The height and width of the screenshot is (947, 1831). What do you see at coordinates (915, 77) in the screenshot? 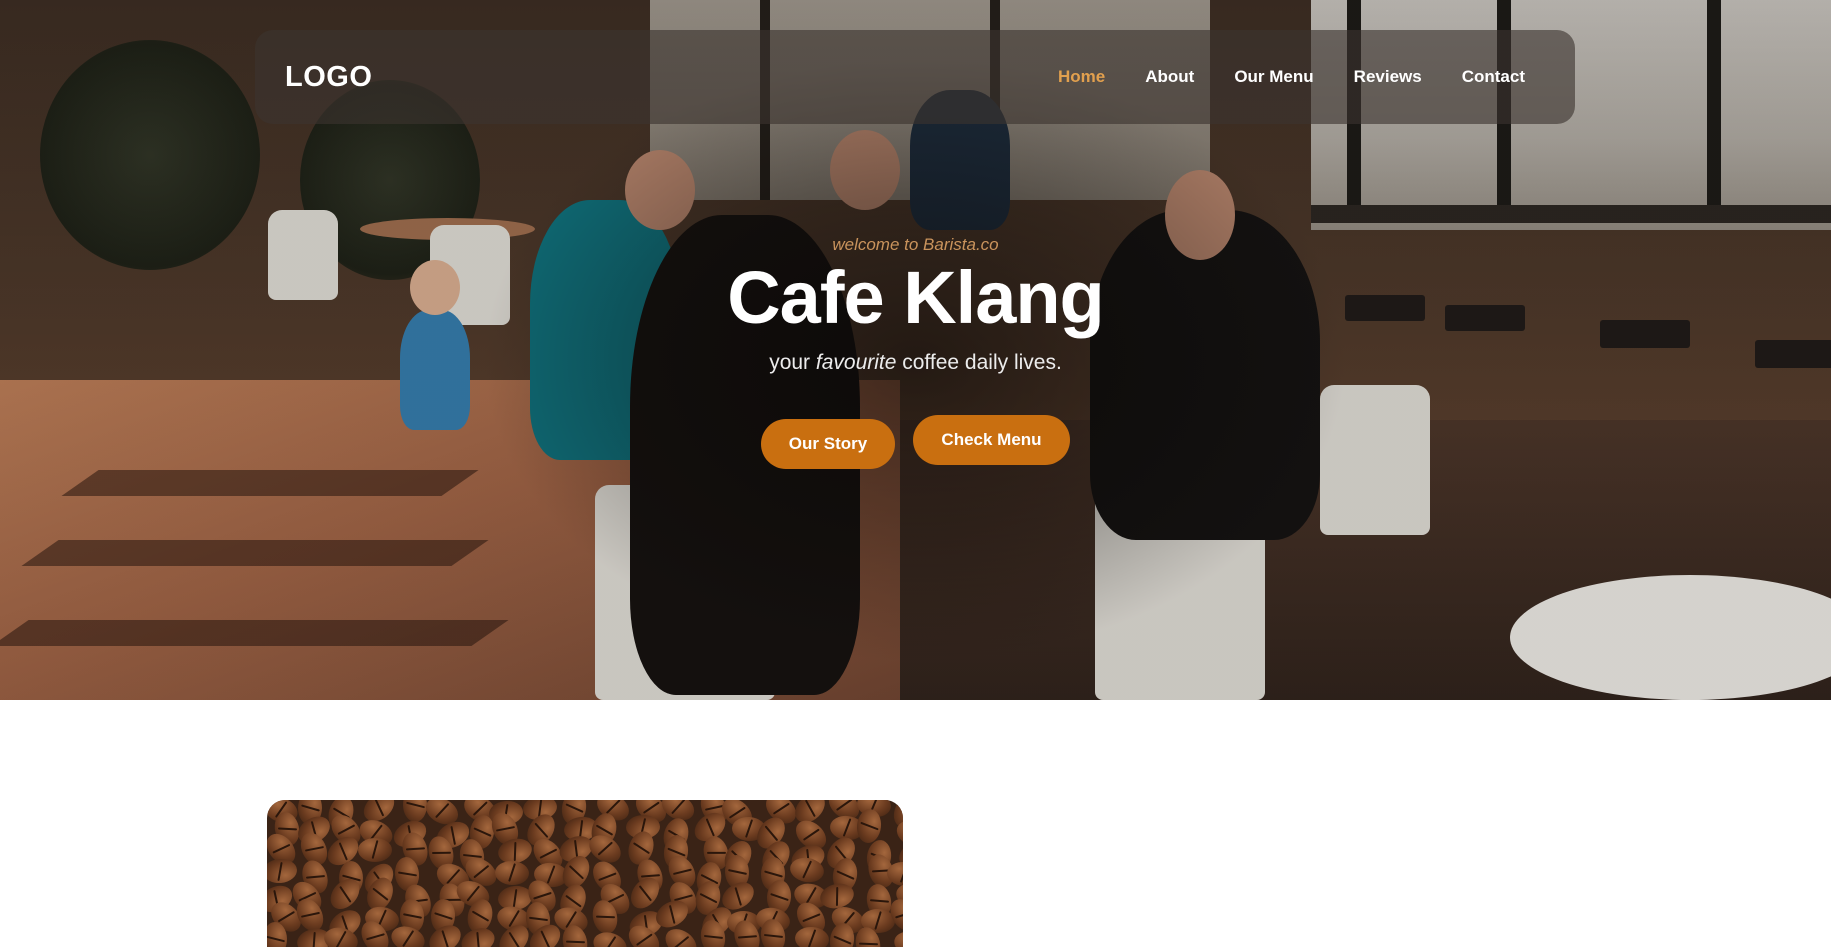
I see `navbar: LOGO Home About Our Menu Reviews Contact` at bounding box center [915, 77].